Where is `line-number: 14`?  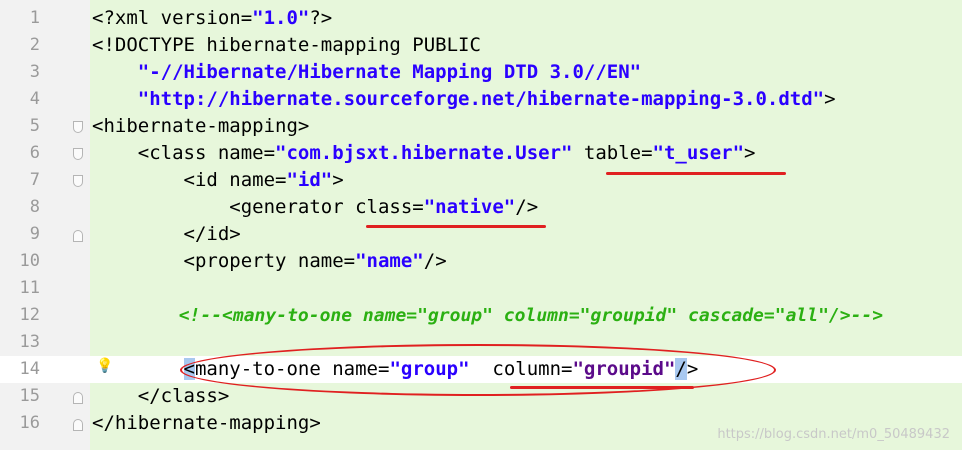 line-number: 14 is located at coordinates (29, 369).